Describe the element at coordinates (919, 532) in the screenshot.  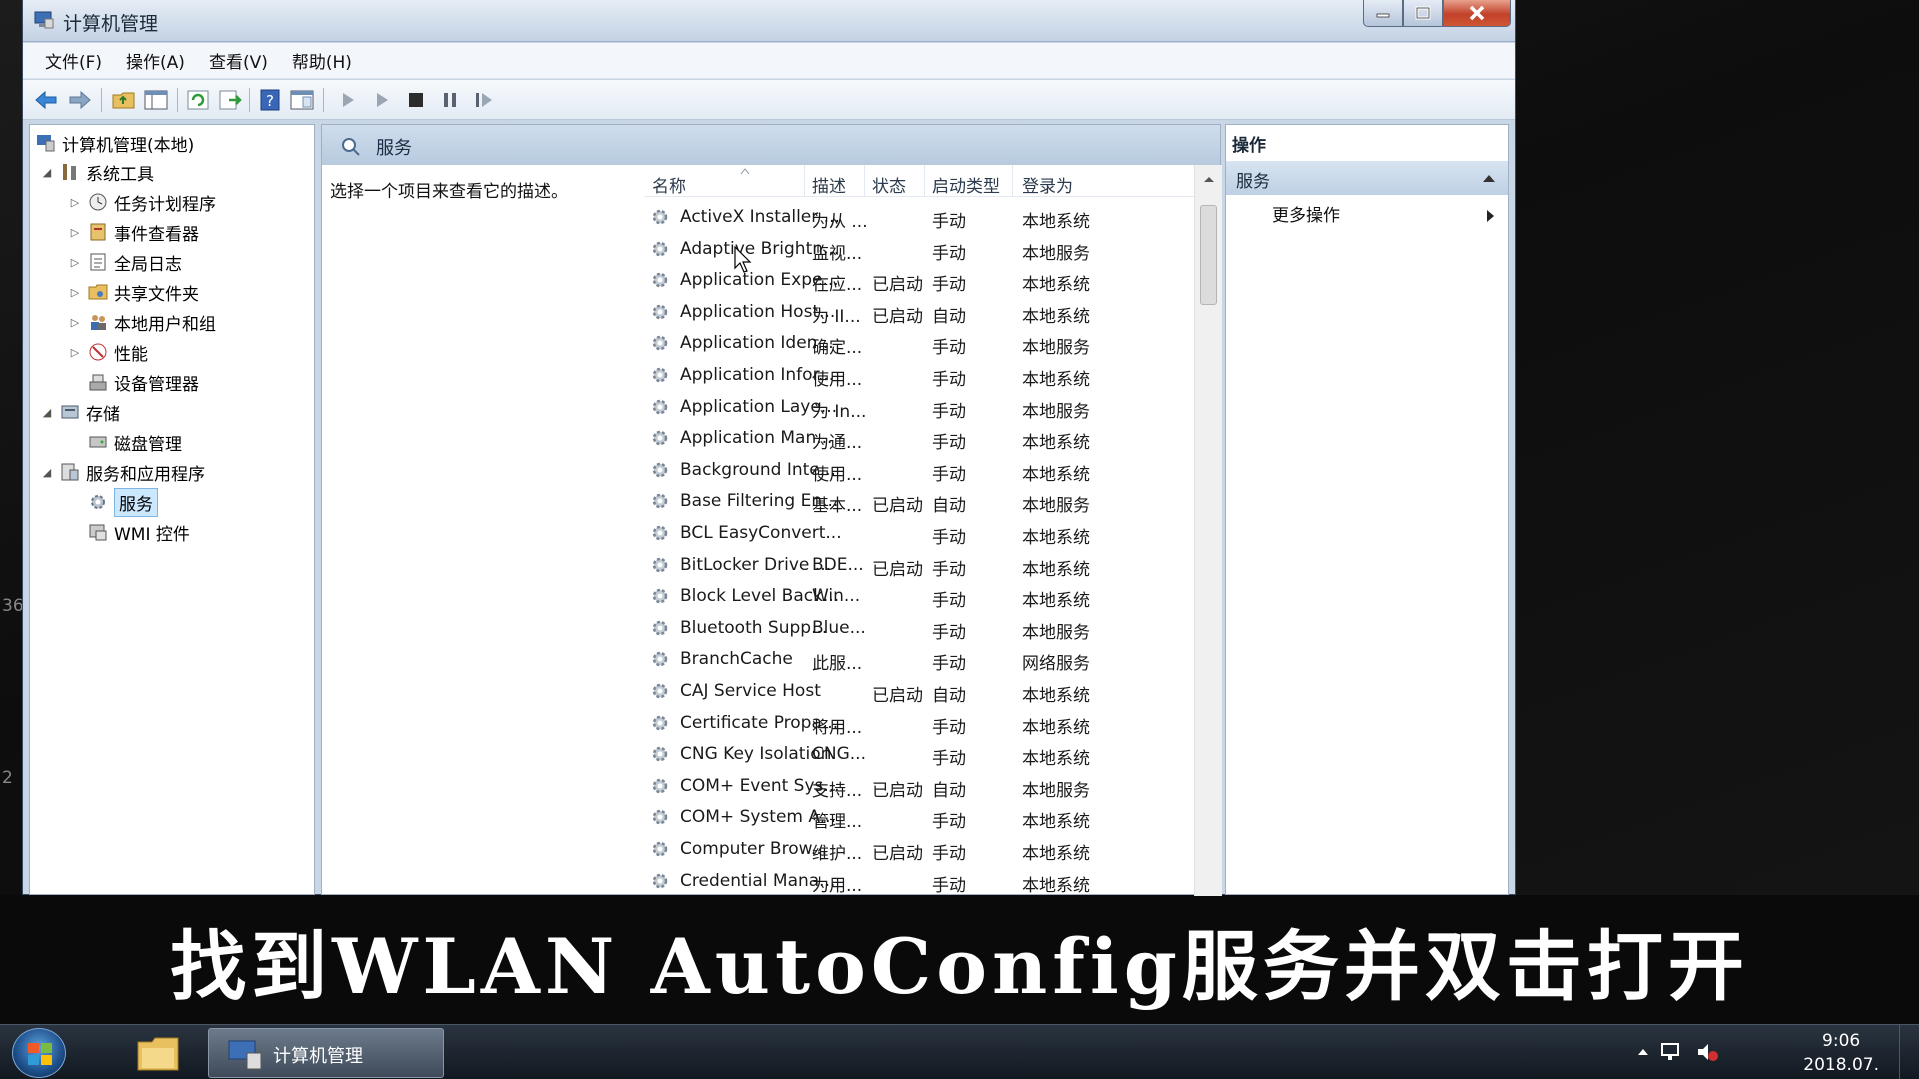
I see `service-row: BCL EasyConvert... 手动 本地系统` at that location.